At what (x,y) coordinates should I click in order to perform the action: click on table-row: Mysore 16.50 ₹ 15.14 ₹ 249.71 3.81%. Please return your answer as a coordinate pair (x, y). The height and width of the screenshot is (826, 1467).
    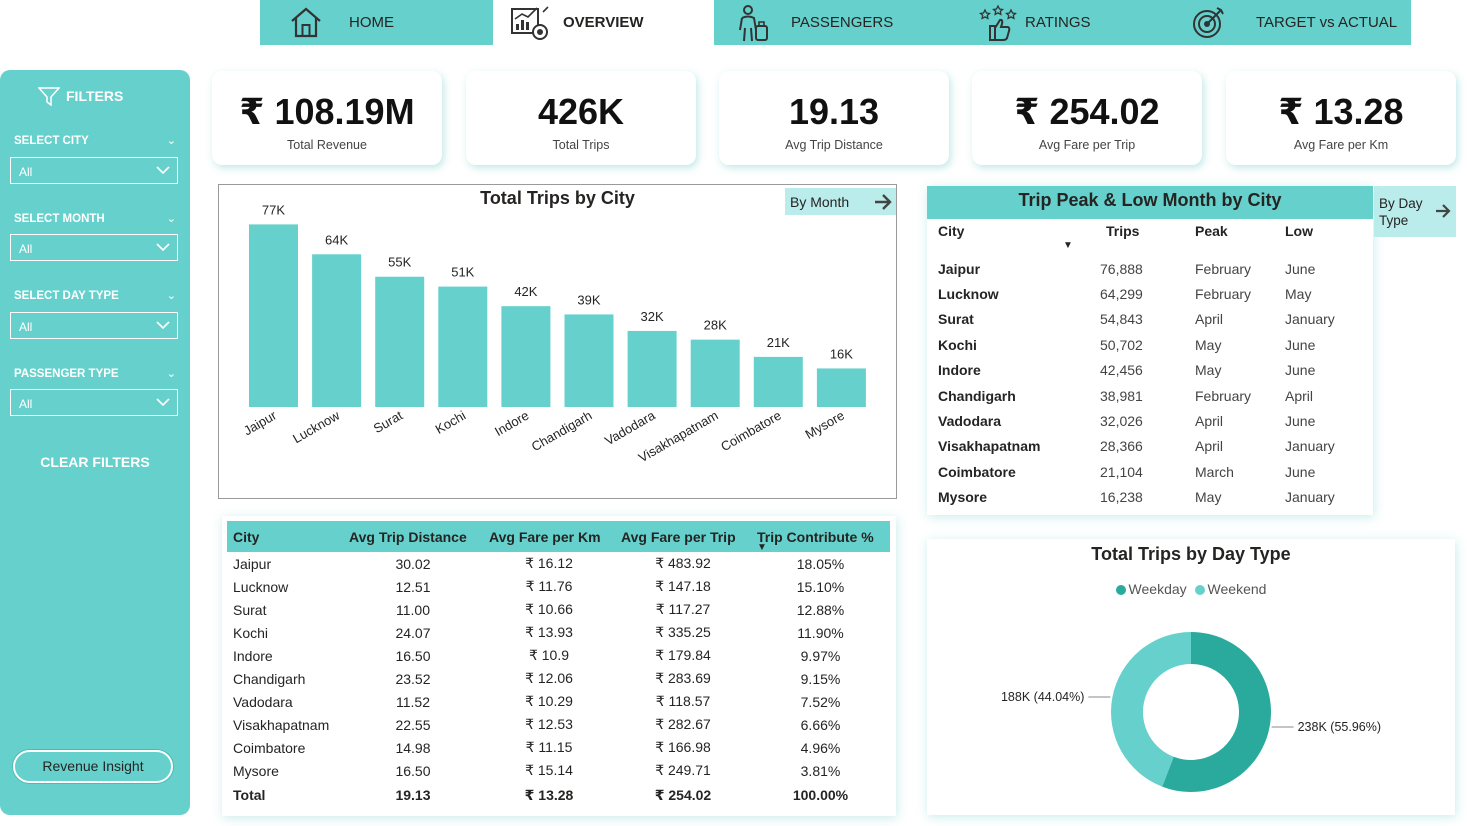
    Looking at the image, I should click on (558, 770).